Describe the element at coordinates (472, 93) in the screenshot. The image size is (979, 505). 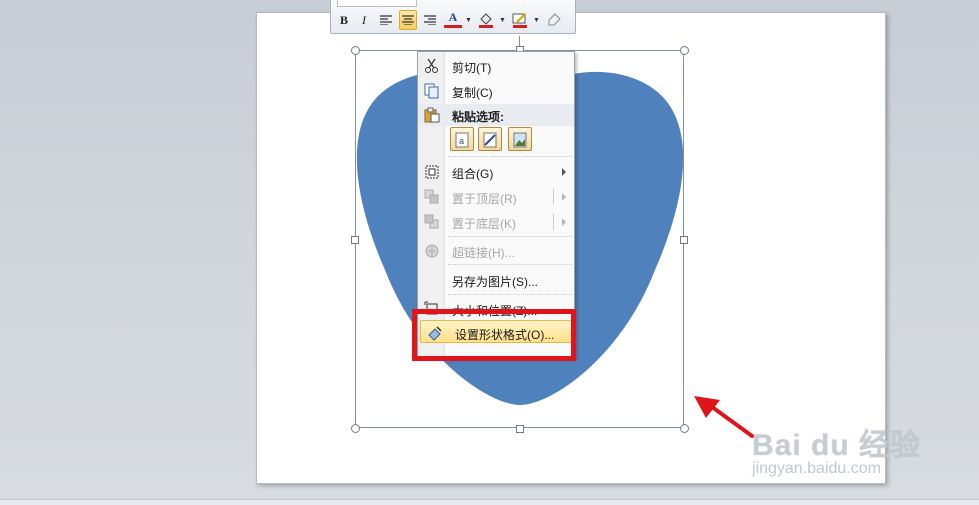
I see `menu-item-label: 复制(C)` at that location.